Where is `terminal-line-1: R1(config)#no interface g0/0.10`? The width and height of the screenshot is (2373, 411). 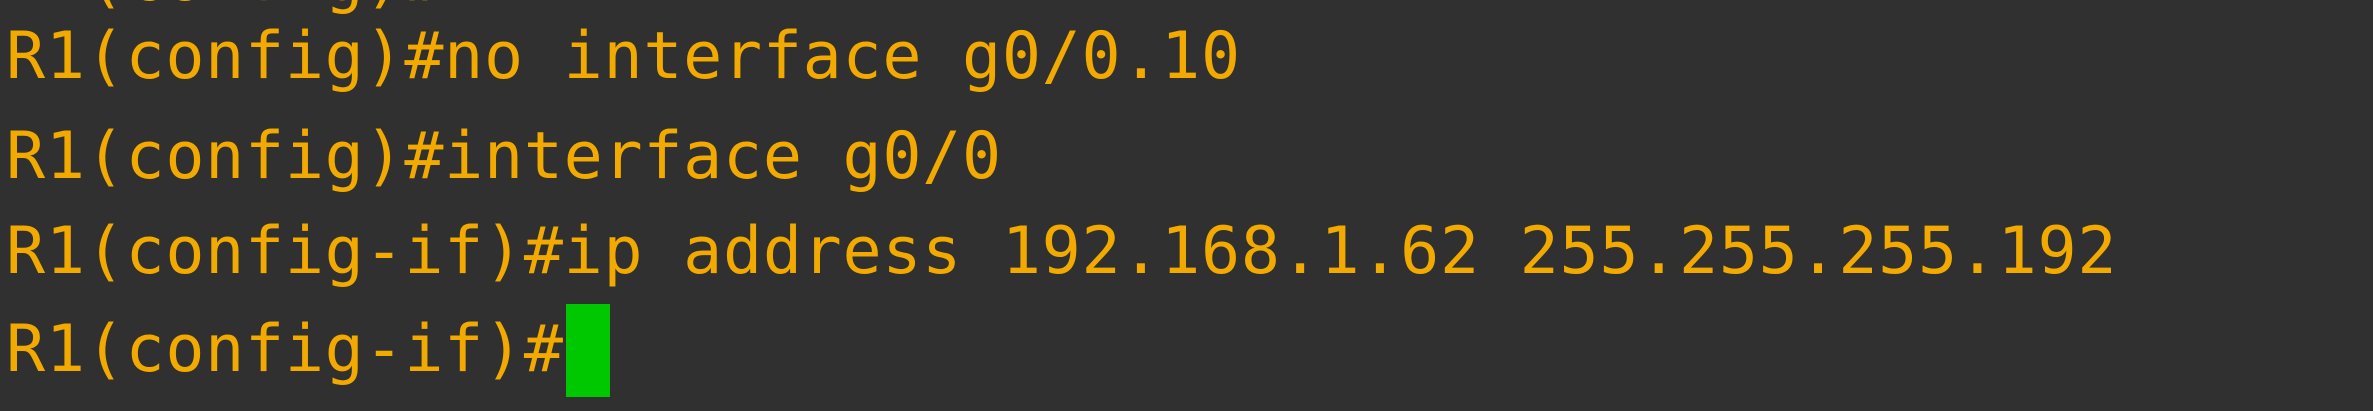 terminal-line-1: R1(config)#no interface g0/0.10 is located at coordinates (623, 56).